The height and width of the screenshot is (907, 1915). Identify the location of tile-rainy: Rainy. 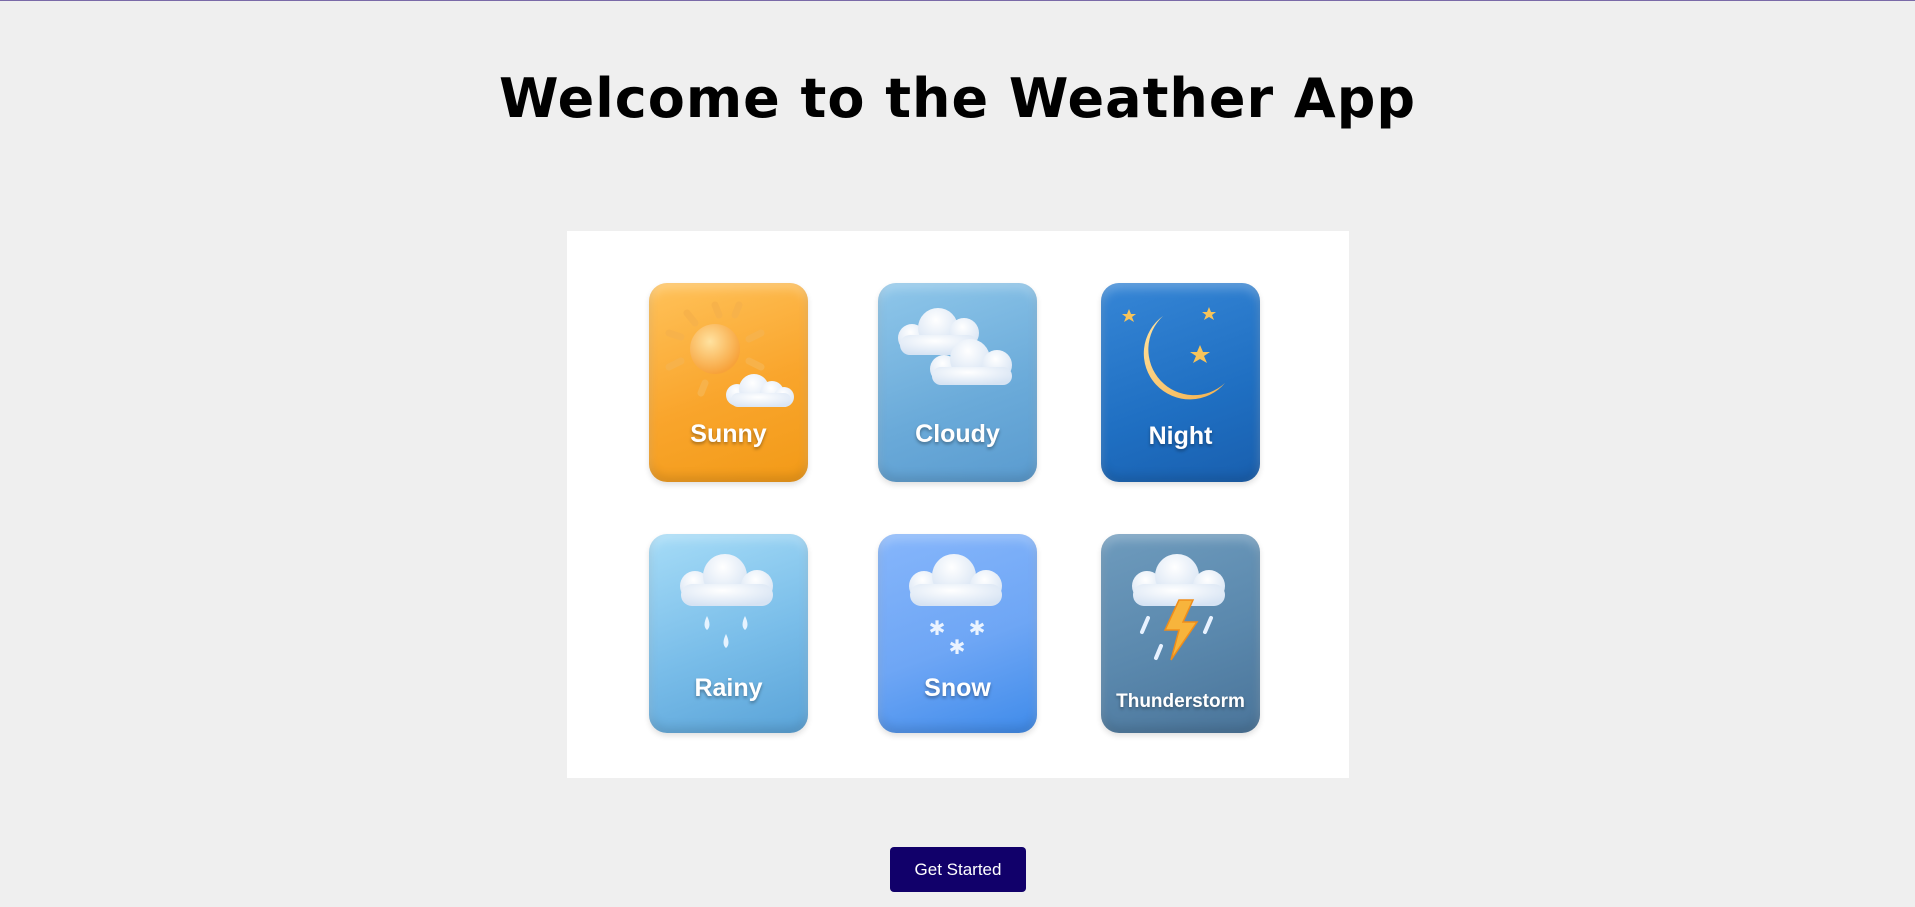
(728, 633).